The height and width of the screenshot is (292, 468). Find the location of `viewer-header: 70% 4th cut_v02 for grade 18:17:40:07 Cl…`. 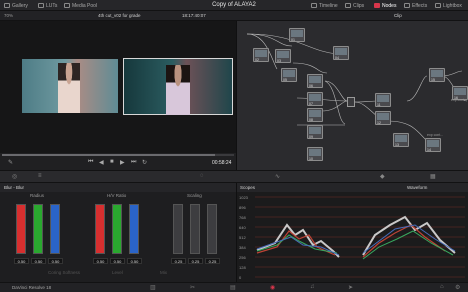

viewer-header: 70% 4th cut_v02 for grade 18:17:40:07 Cl… is located at coordinates (234, 16).